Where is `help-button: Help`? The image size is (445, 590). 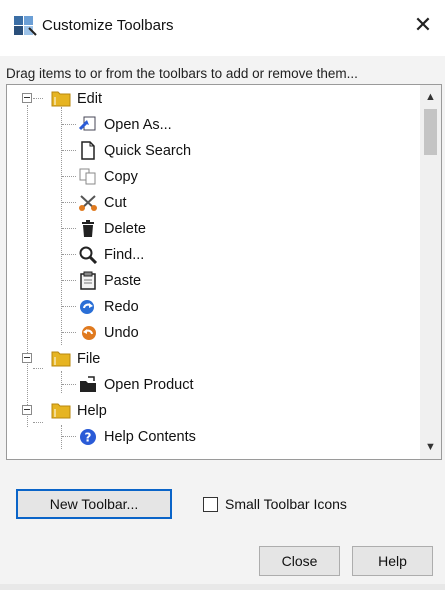
help-button: Help is located at coordinates (392, 561).